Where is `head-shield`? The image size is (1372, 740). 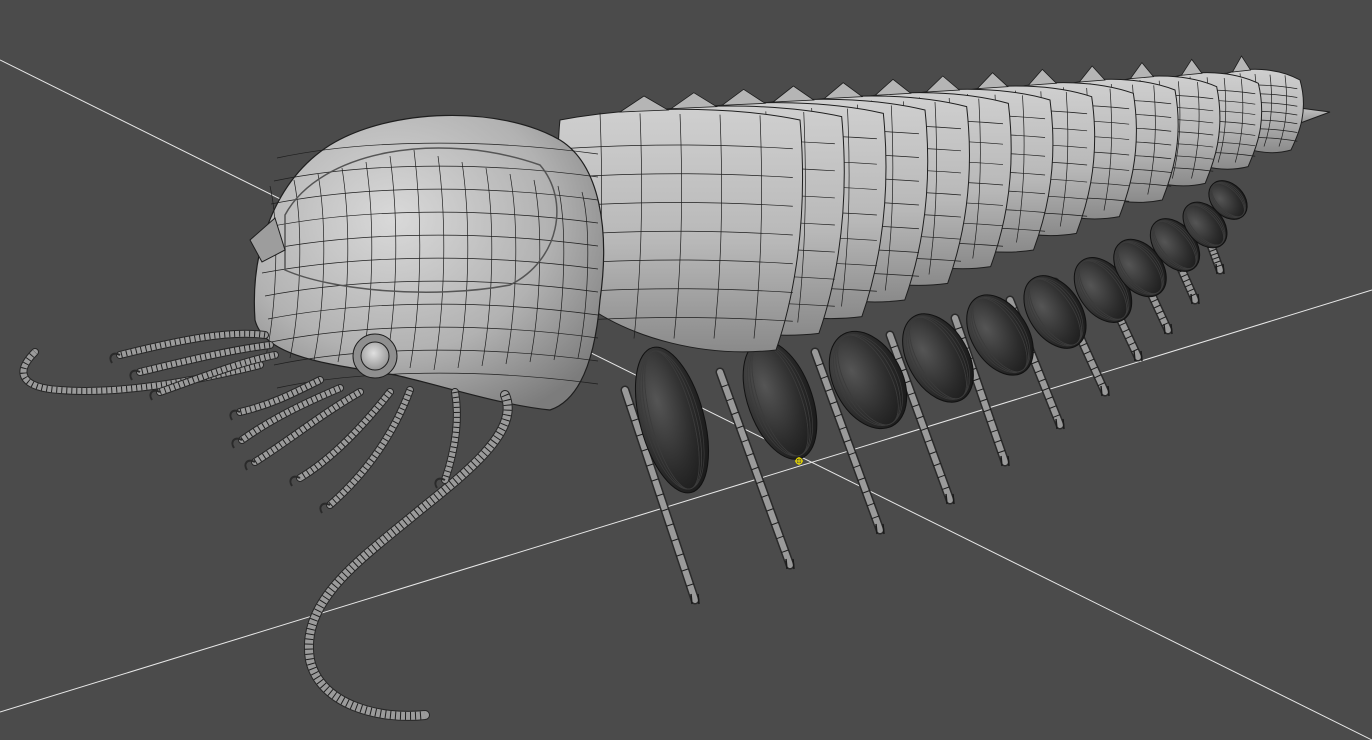 head-shield is located at coordinates (427, 262).